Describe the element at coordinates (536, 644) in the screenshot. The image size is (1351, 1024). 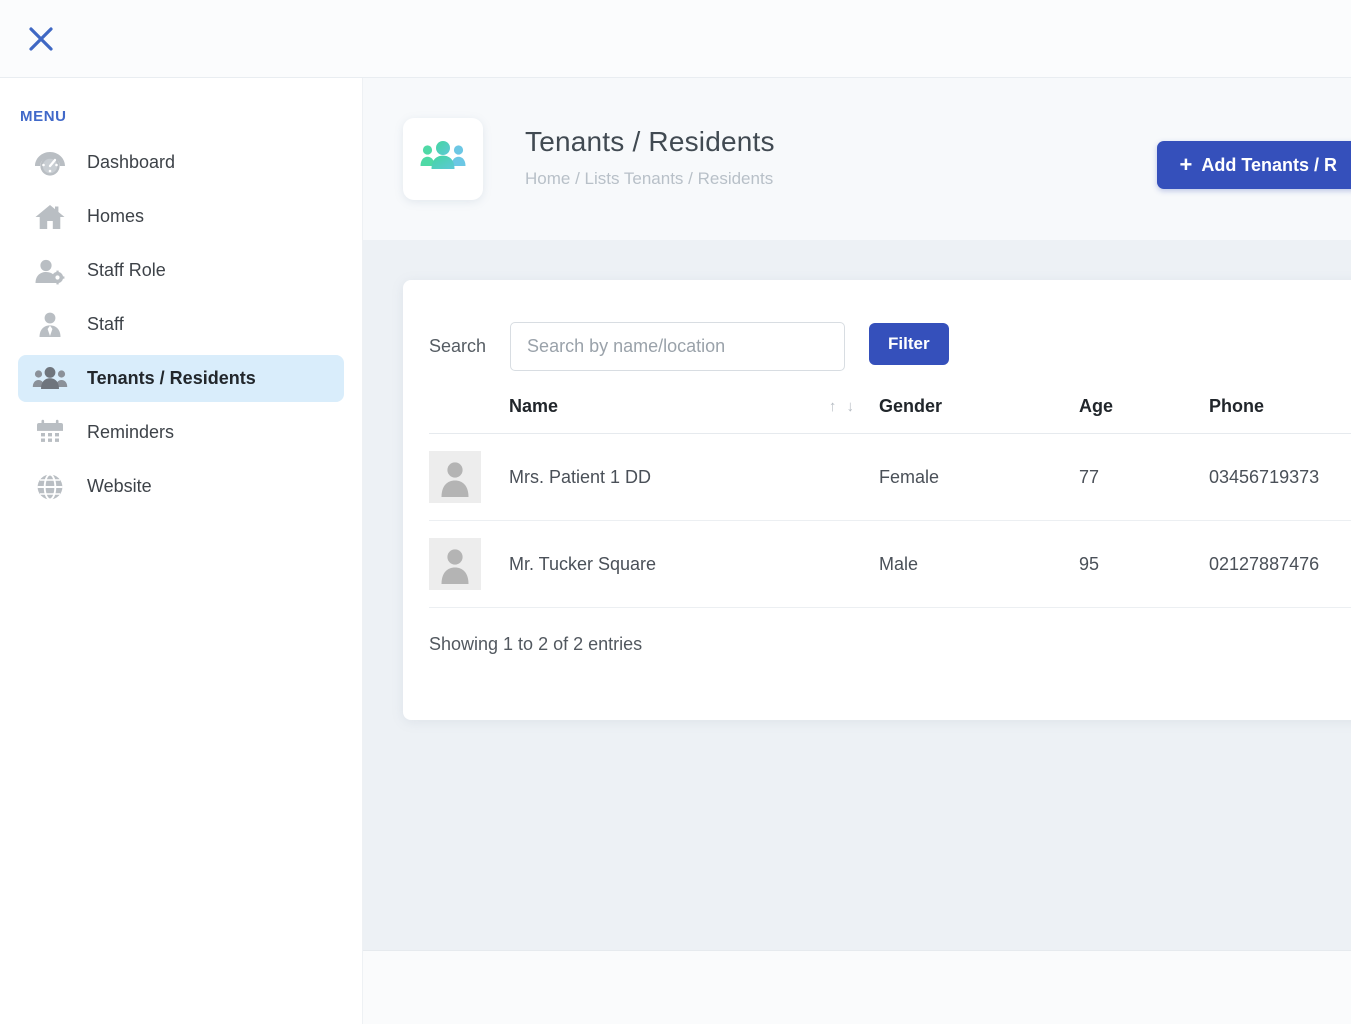
I see `entries-summary: Showing 1 to 2 of 2 entries` at that location.